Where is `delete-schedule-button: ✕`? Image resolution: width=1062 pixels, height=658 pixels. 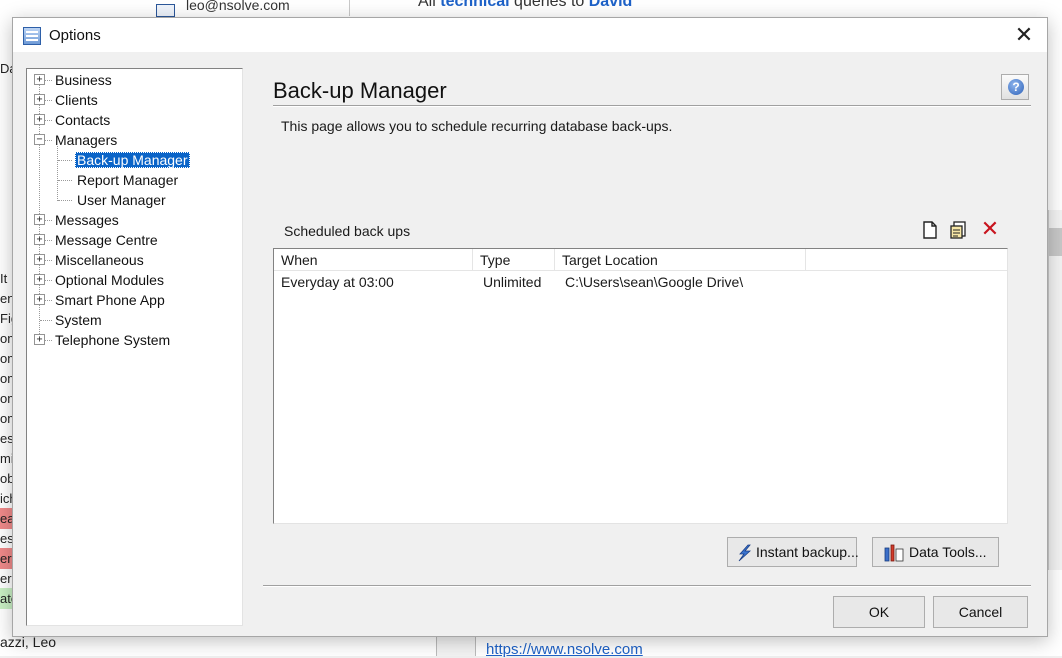
delete-schedule-button: ✕ is located at coordinates (990, 228).